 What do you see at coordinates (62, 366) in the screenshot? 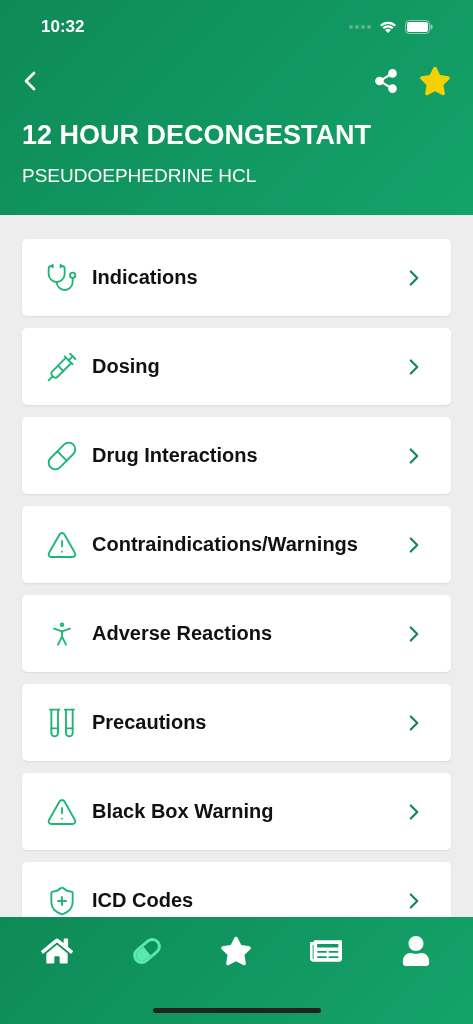
I see `syringe-icon` at bounding box center [62, 366].